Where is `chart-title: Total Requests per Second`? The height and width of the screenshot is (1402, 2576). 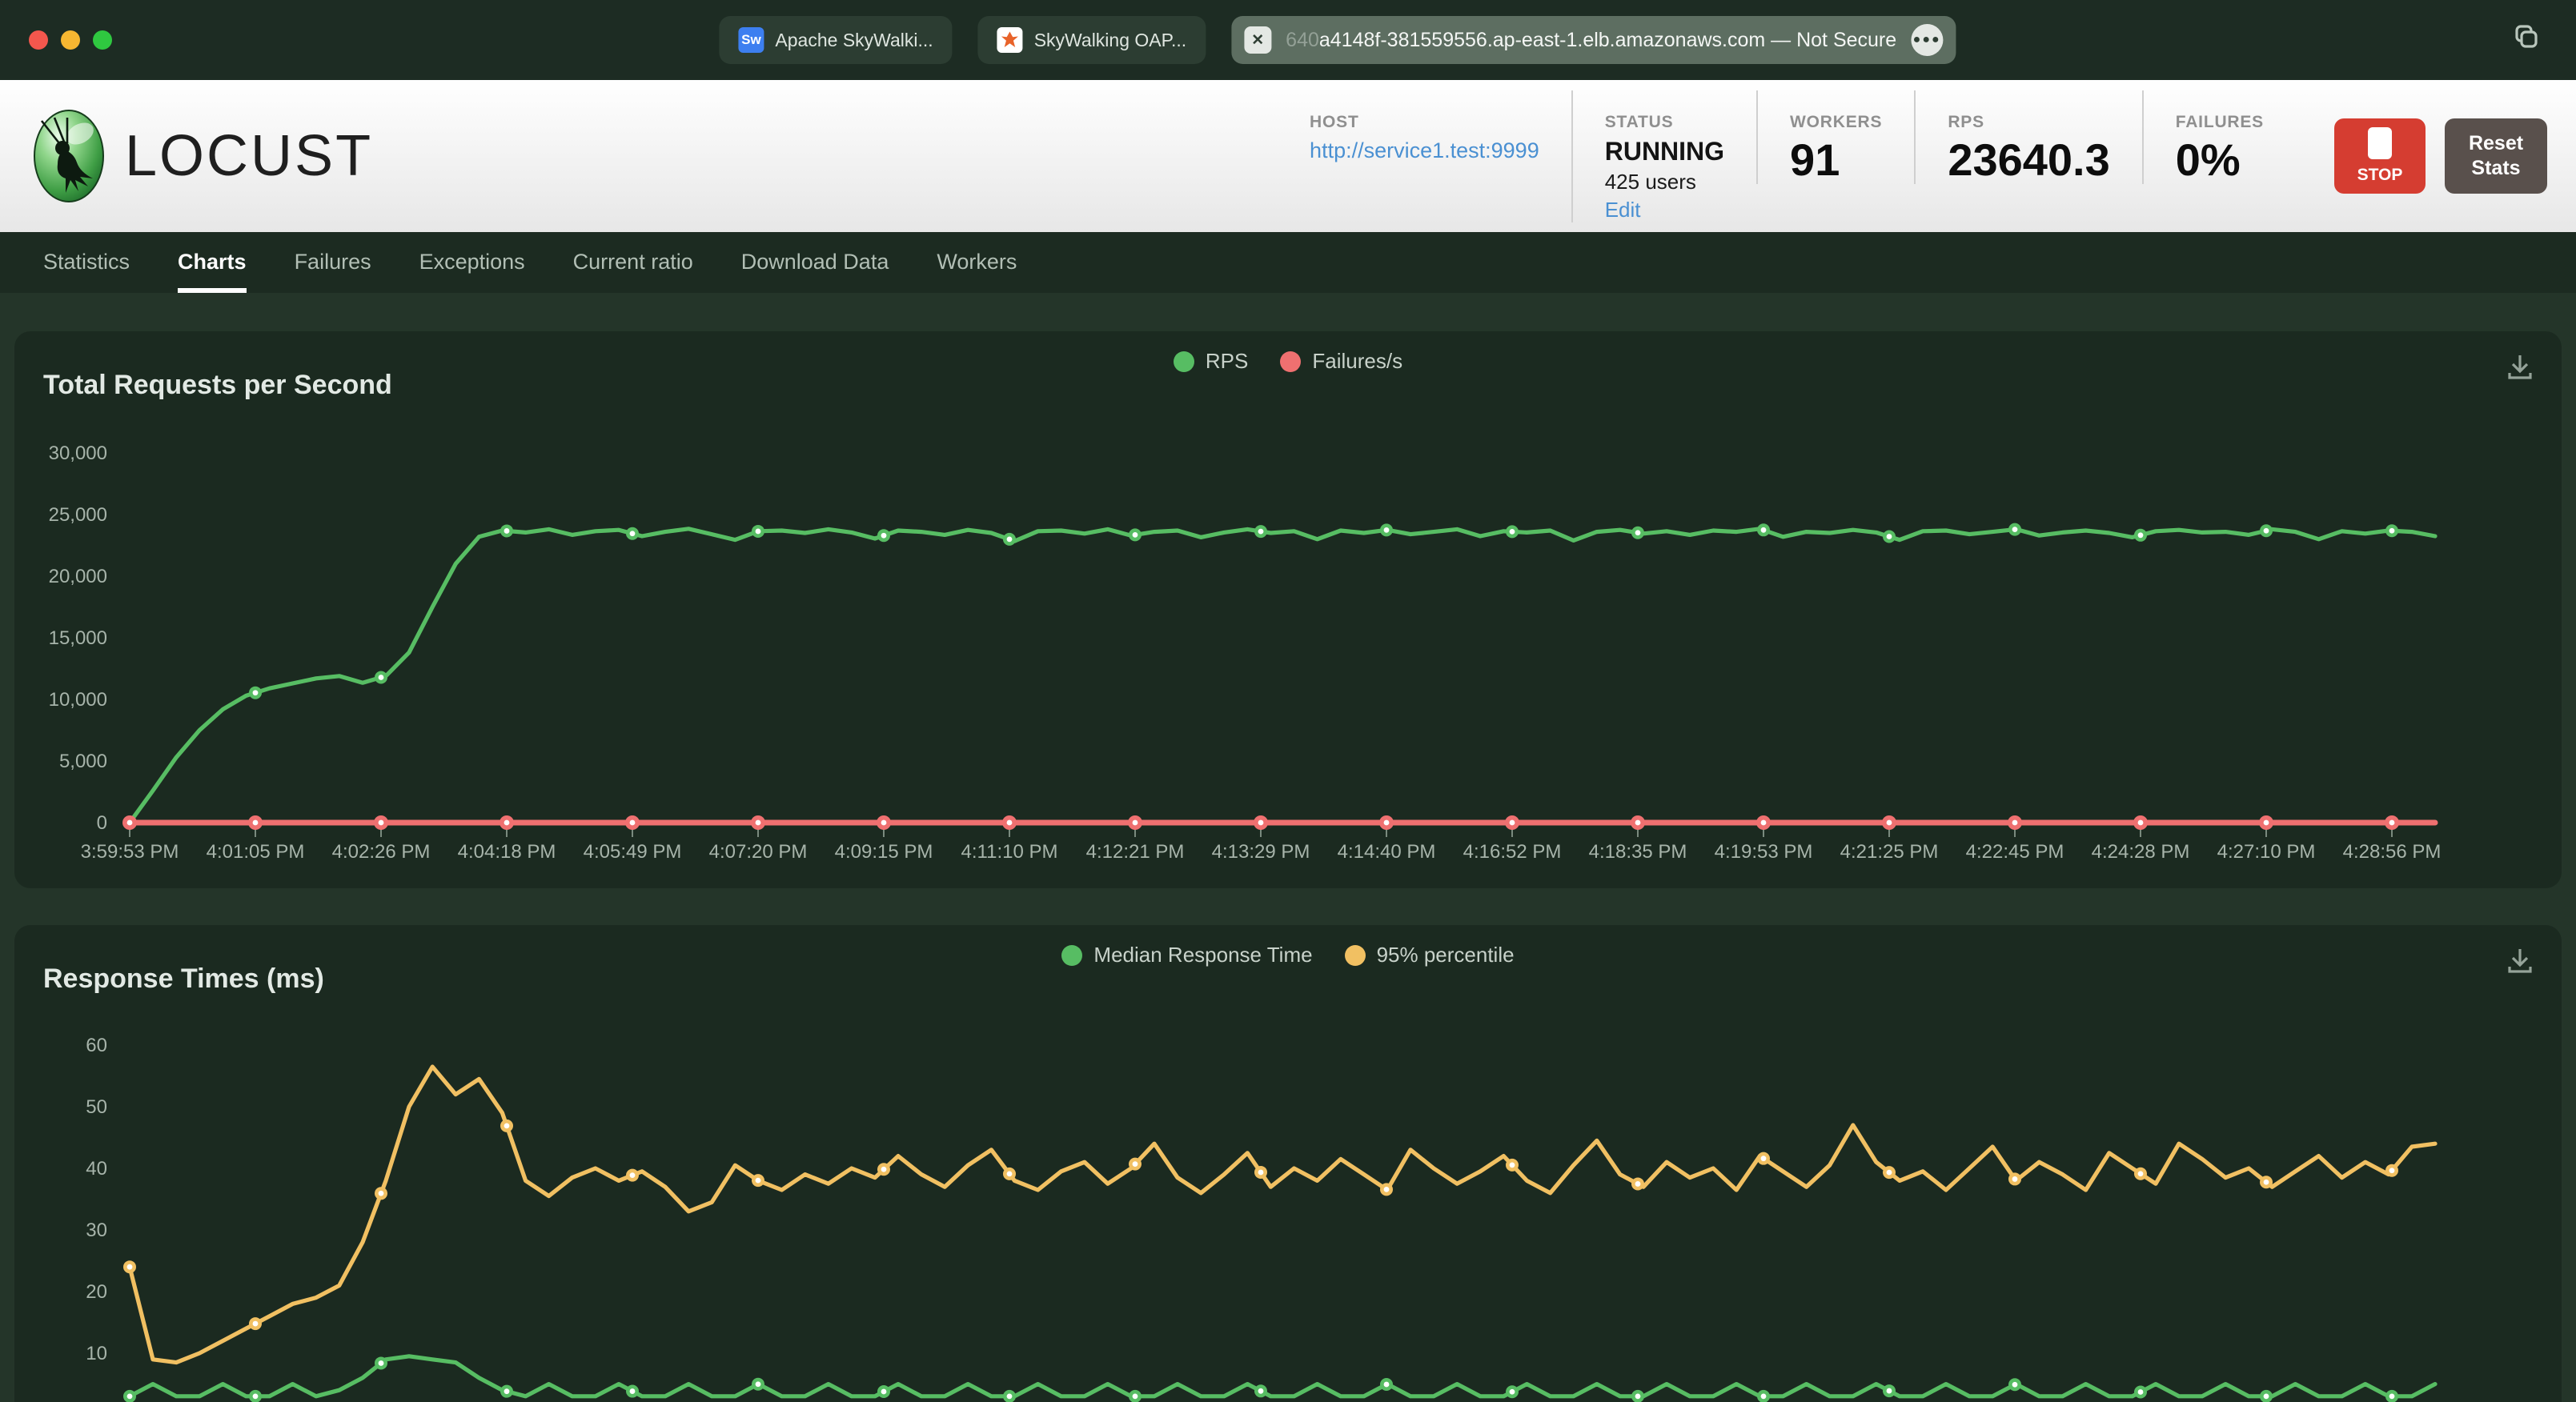
chart-title: Total Requests per Second is located at coordinates (217, 385).